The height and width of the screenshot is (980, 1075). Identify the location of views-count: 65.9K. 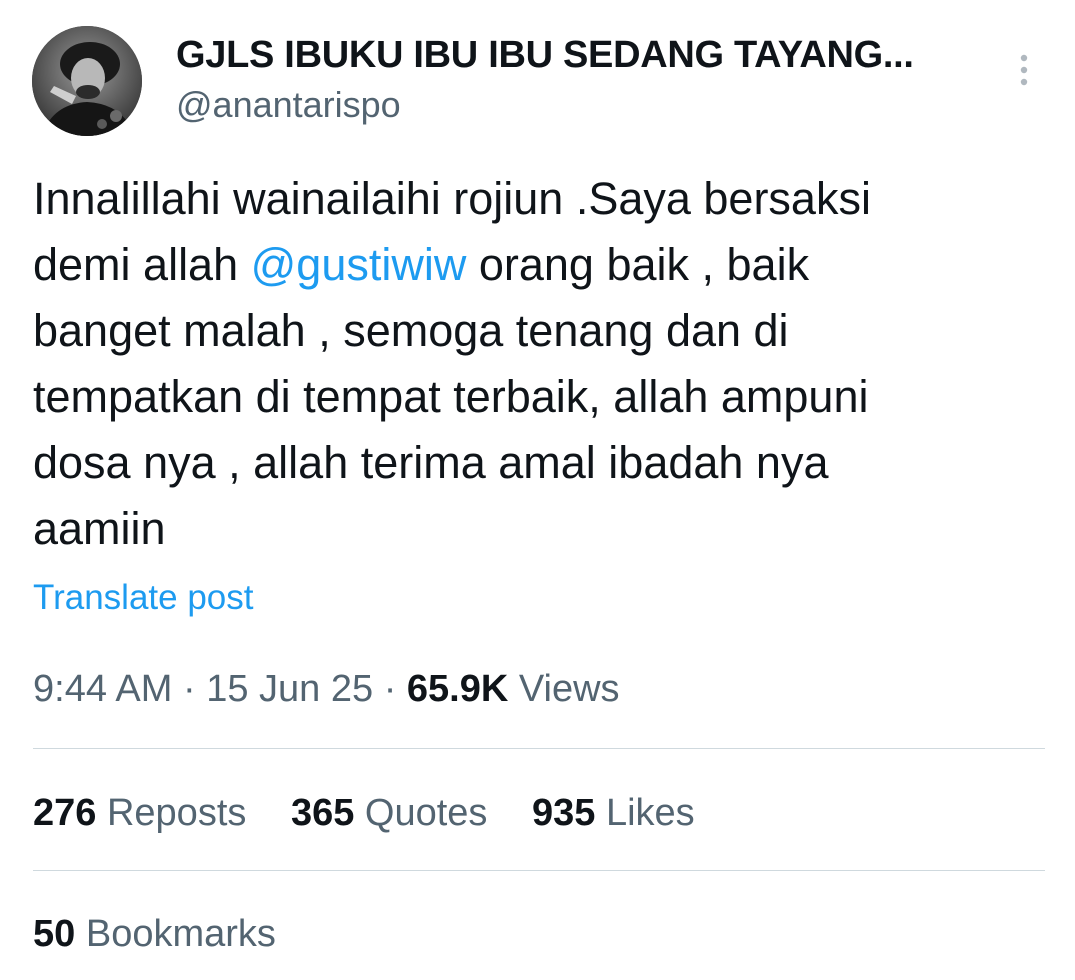
(457, 689).